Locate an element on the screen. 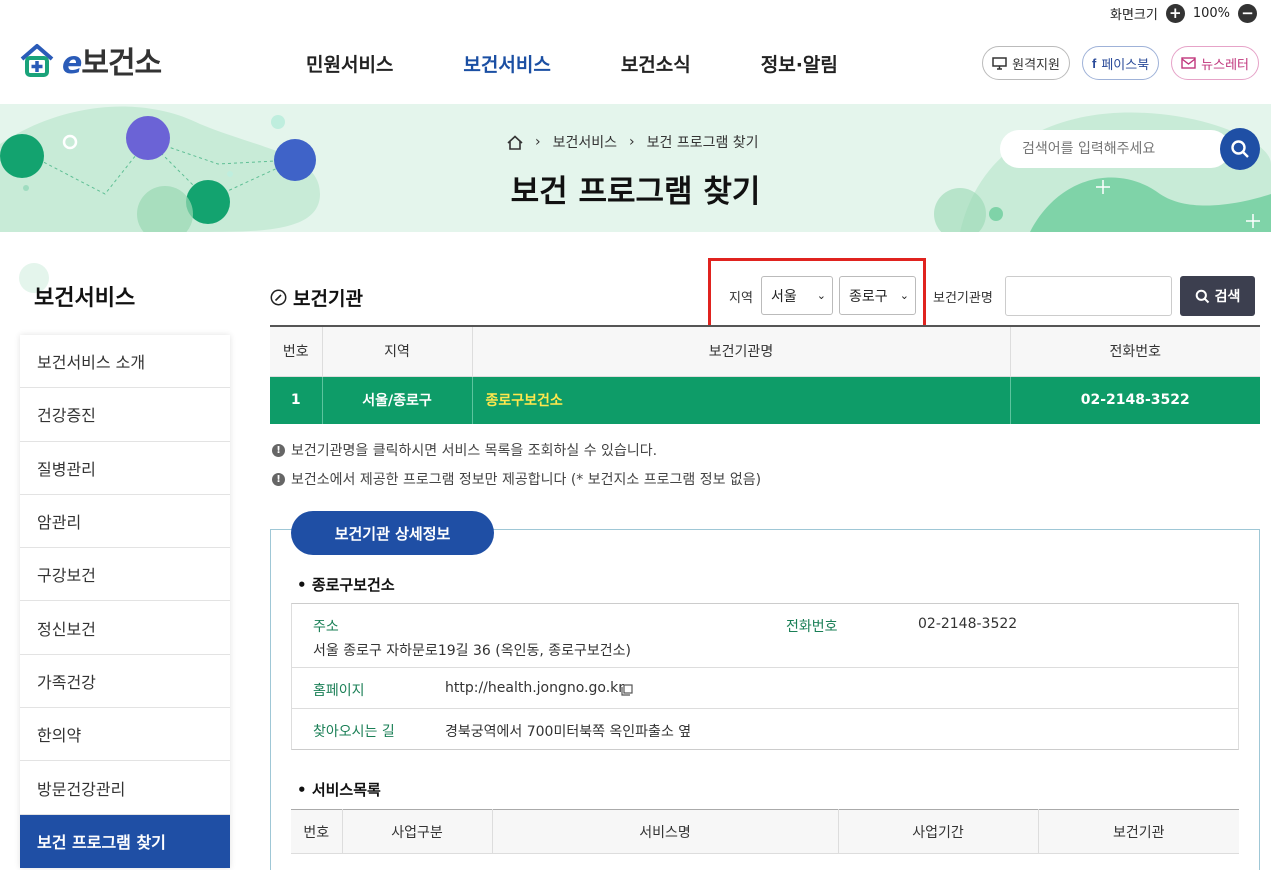  sidebar-item-visit: 방문건강관리 is located at coordinates (125, 788).